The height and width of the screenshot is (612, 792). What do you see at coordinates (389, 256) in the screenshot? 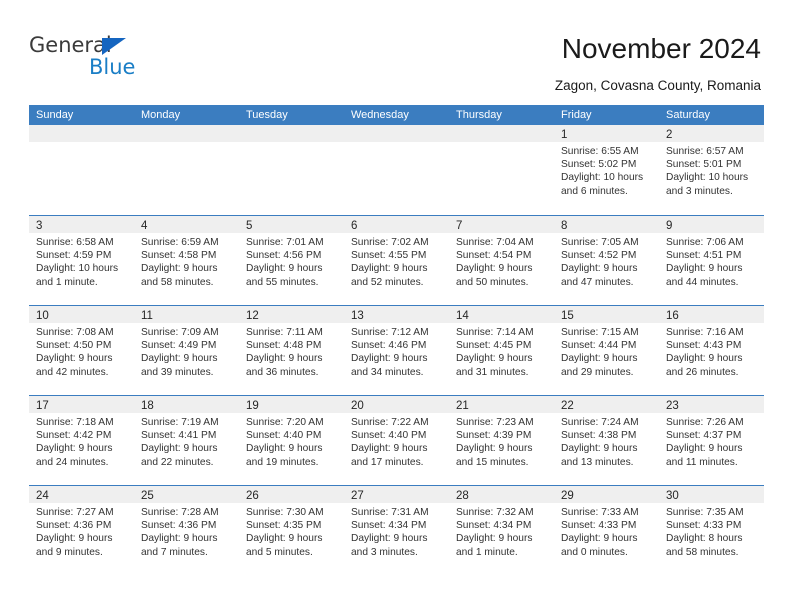
I see `sunset-text: Sunset: 4:55 PM` at bounding box center [389, 256].